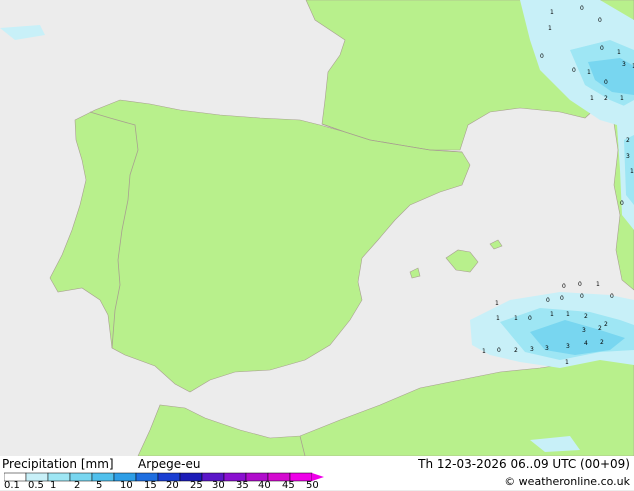 This screenshot has height=491, width=634. What do you see at coordinates (524, 464) in the screenshot?
I see `validity-time: Th 12-03-2026 06..09 UTC (00+09)` at bounding box center [524, 464].